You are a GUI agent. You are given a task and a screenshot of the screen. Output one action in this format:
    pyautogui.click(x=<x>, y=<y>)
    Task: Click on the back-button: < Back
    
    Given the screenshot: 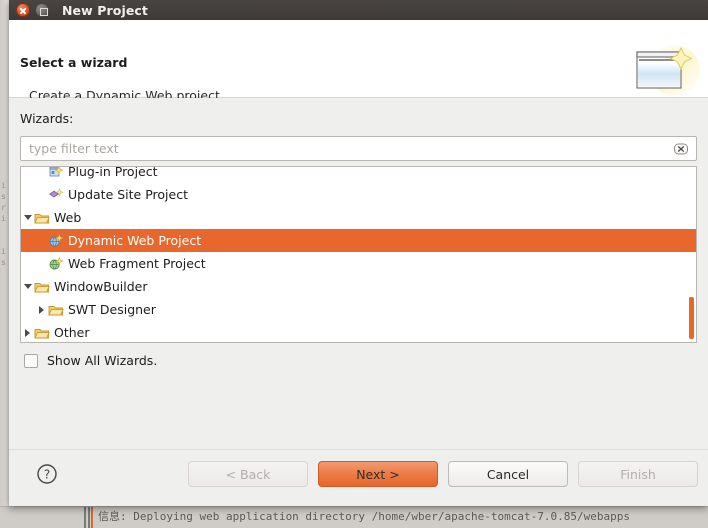 What is the action you would take?
    pyautogui.click(x=248, y=474)
    